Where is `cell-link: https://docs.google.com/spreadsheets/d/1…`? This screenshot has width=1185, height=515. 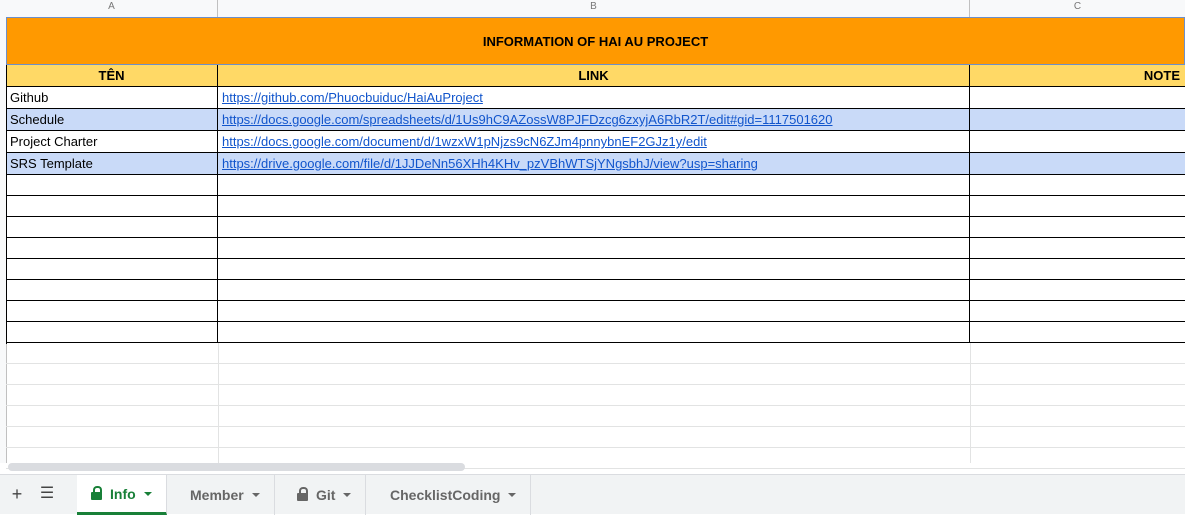 cell-link: https://docs.google.com/spreadsheets/d/1… is located at coordinates (594, 119).